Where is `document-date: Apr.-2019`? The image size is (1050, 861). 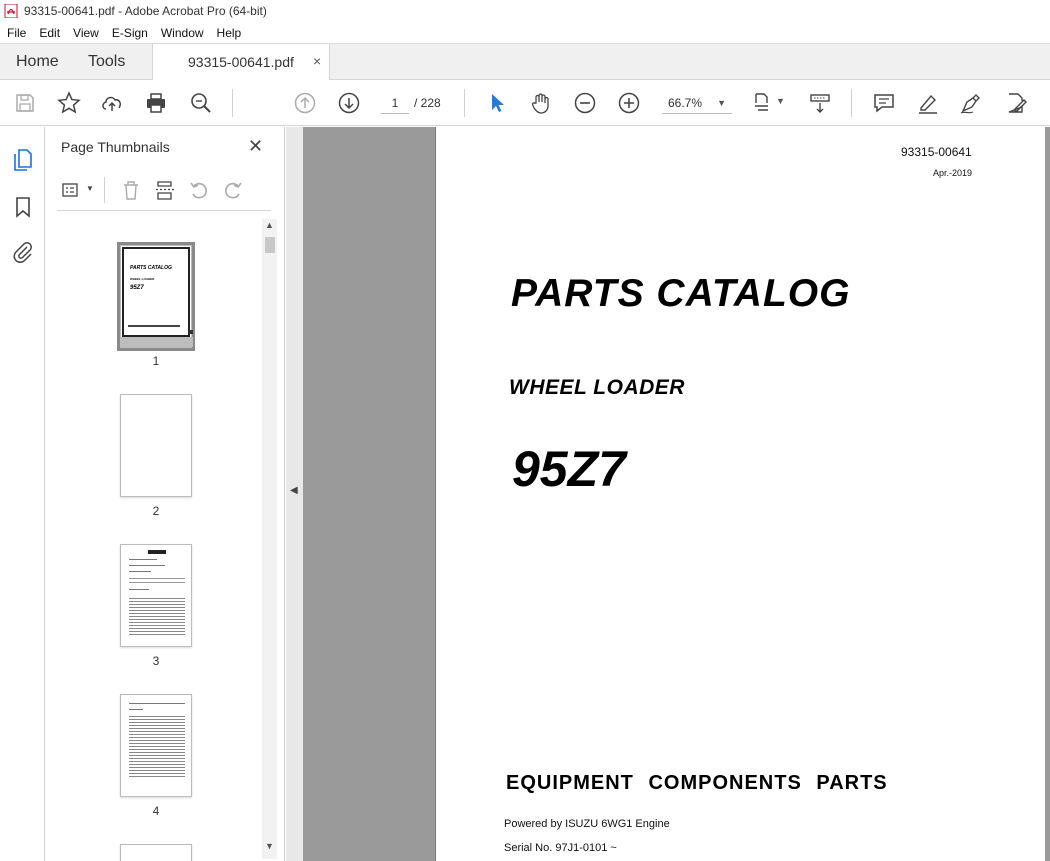 document-date: Apr.-2019 is located at coordinates (953, 173).